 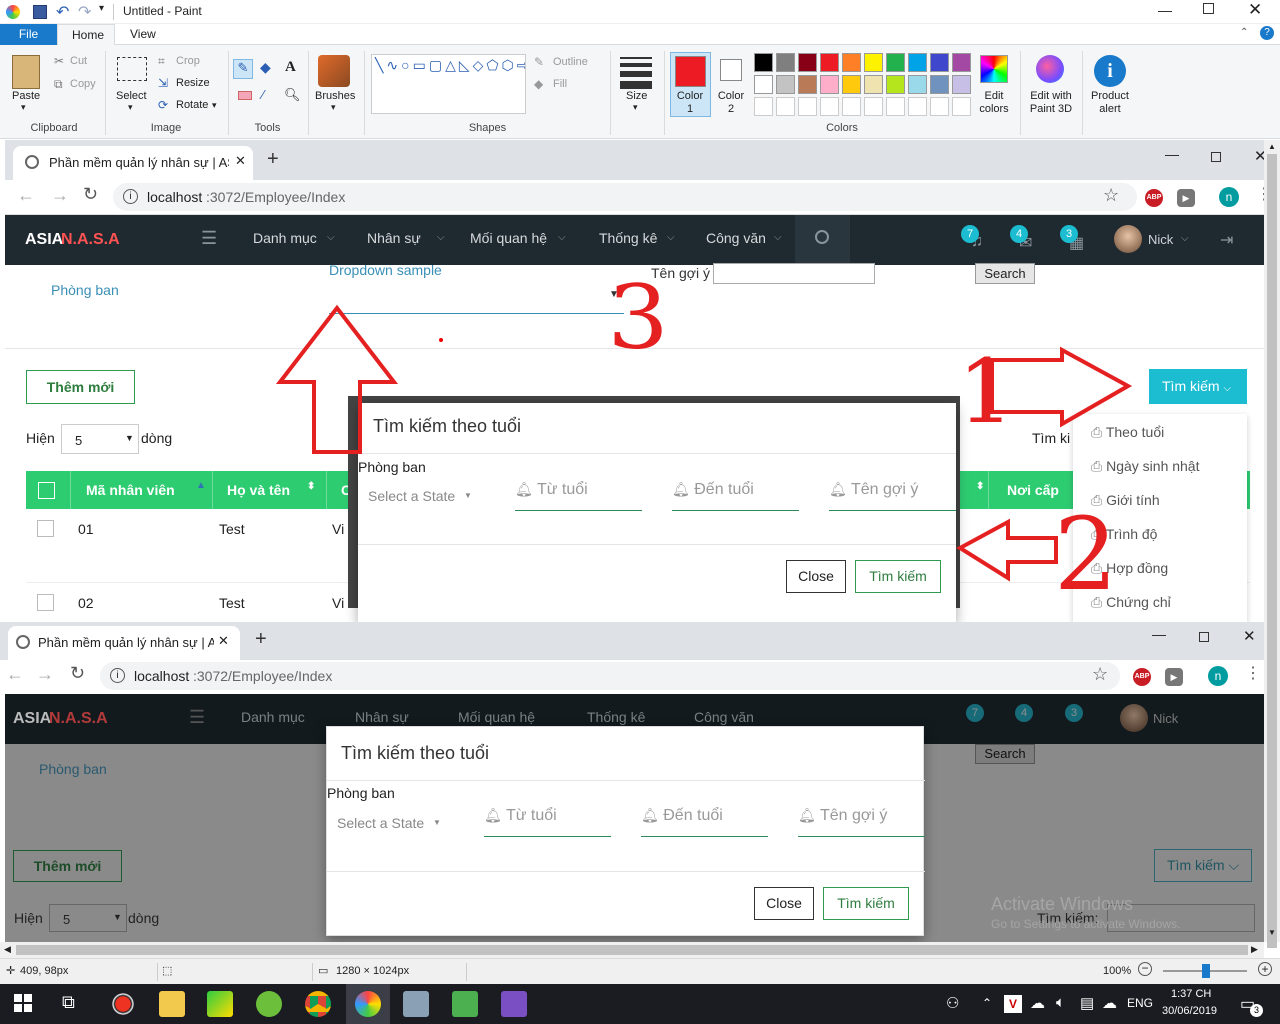 What do you see at coordinates (861, 822) in the screenshot?
I see `hint-input: 🔔︎ Tên gợi ý` at bounding box center [861, 822].